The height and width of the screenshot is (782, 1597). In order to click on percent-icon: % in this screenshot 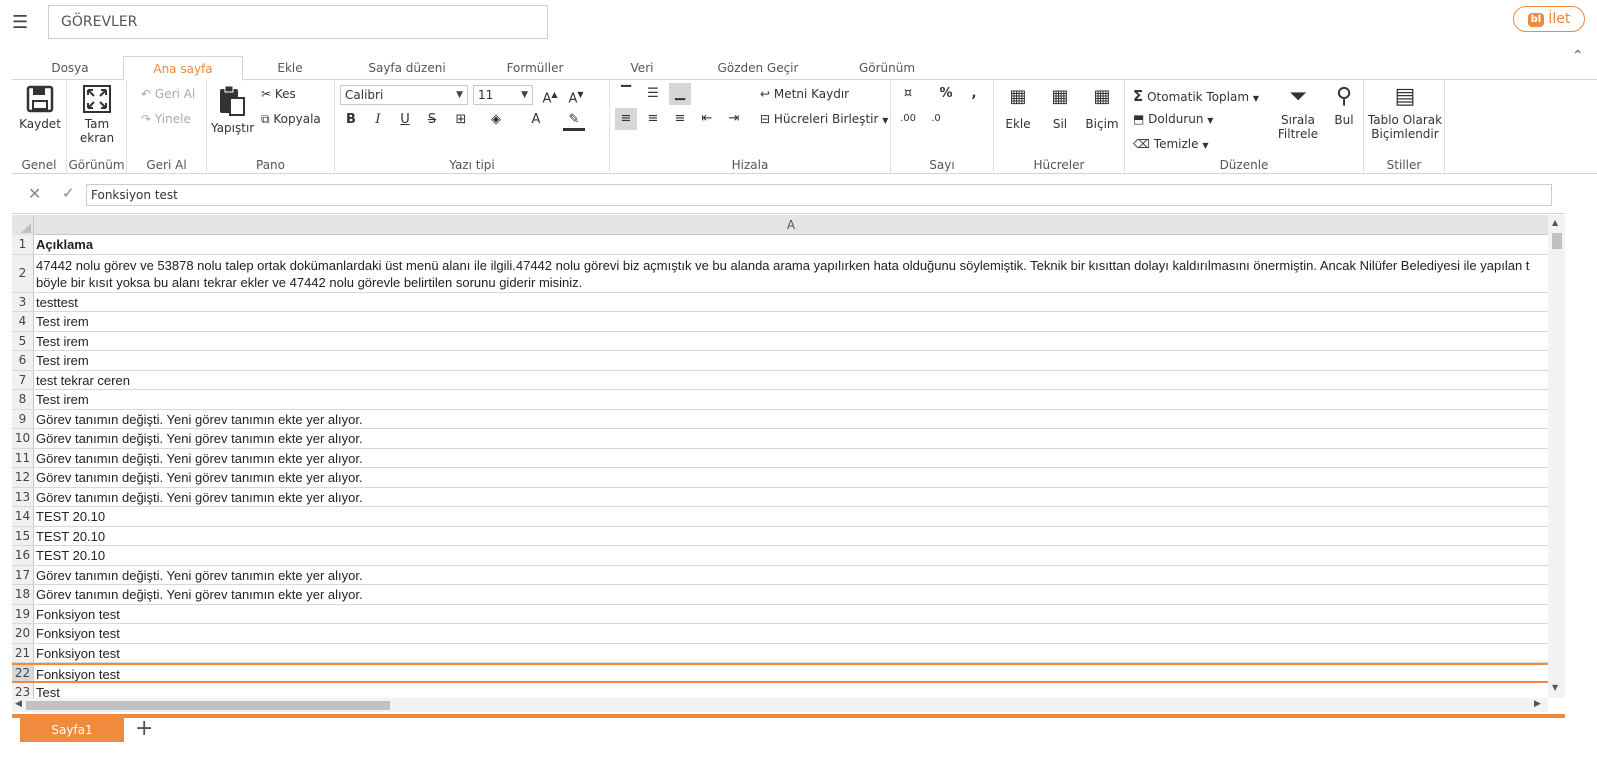, I will do `click(946, 94)`.